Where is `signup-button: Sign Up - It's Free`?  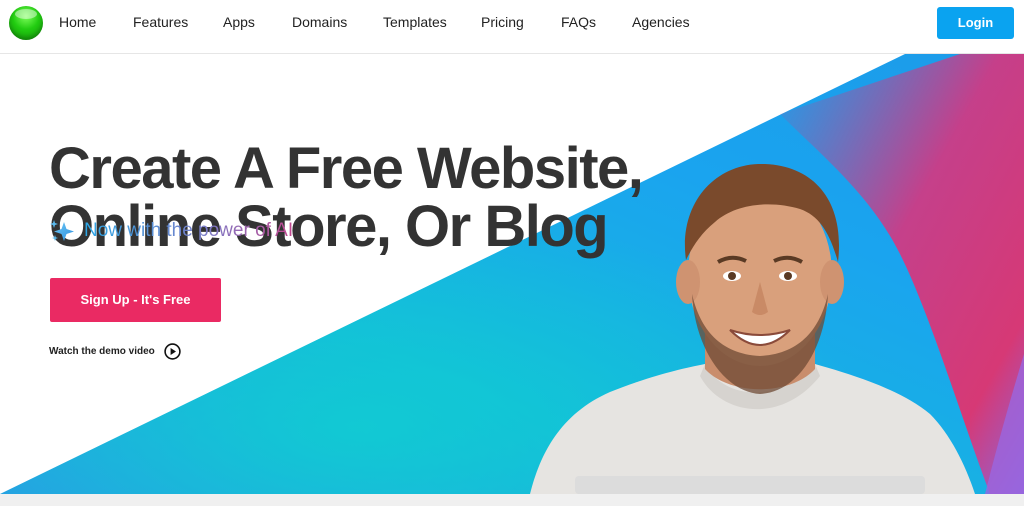 signup-button: Sign Up - It's Free is located at coordinates (135, 300).